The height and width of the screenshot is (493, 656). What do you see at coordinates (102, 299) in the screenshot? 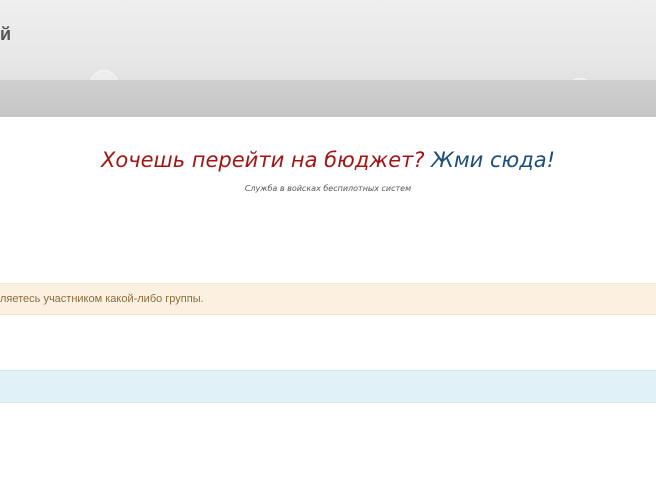
I see `group-membership-alert-text: ляетесь участником какой-либо группы.` at bounding box center [102, 299].